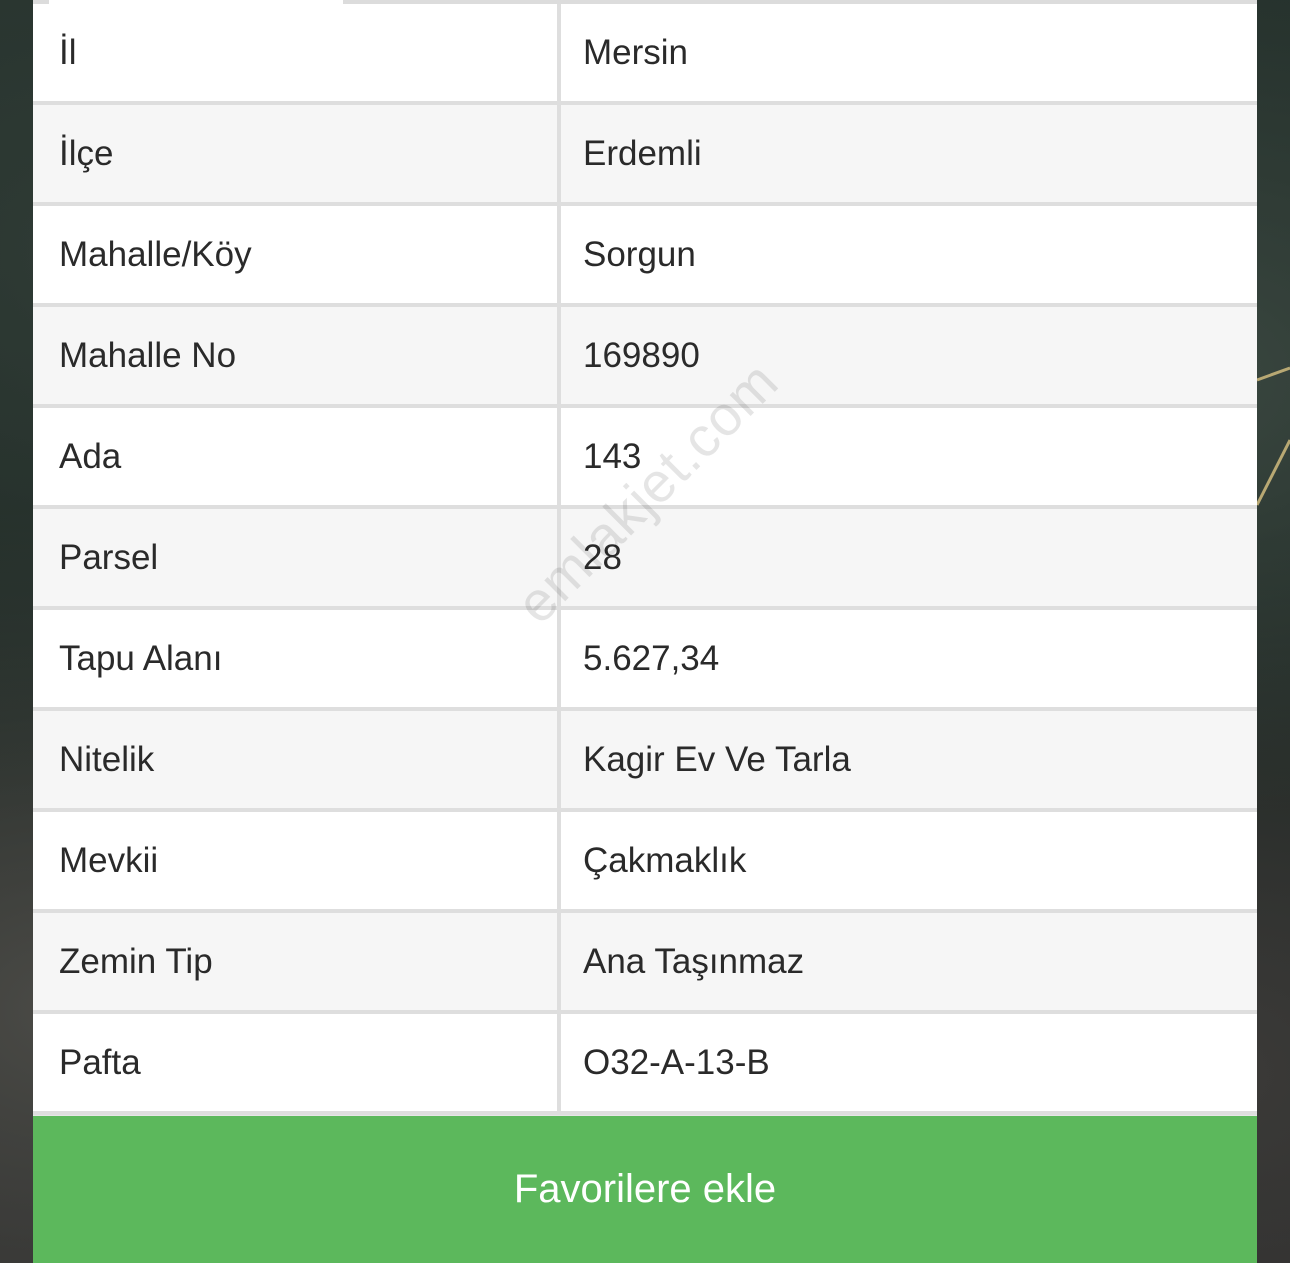 The height and width of the screenshot is (1263, 1290). What do you see at coordinates (297, 256) in the screenshot?
I see `property-label: Mahalle/Köy` at bounding box center [297, 256].